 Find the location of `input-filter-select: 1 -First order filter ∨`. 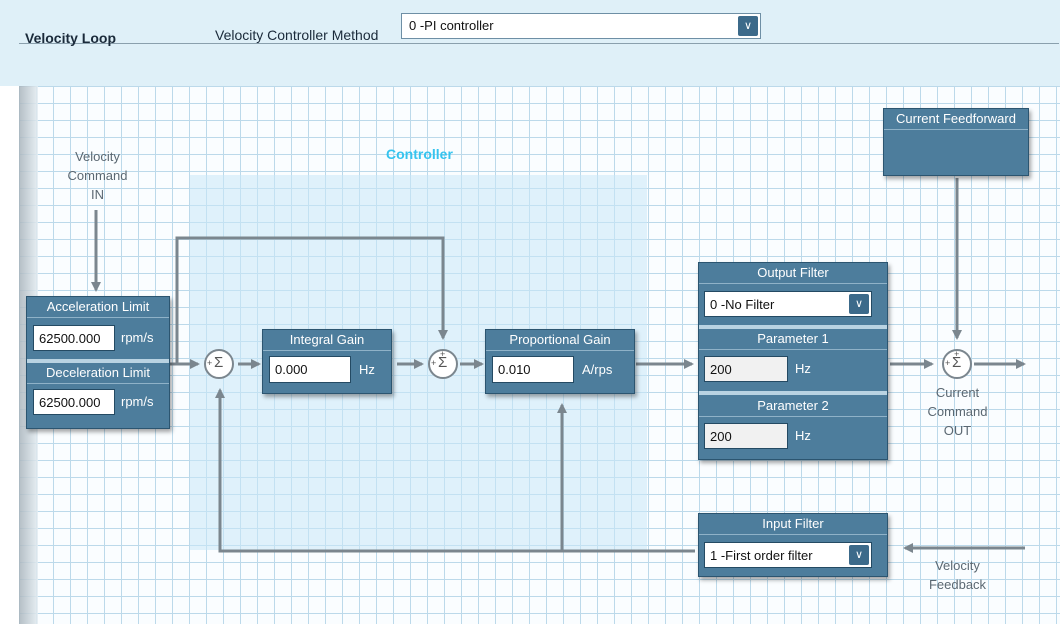

input-filter-select: 1 -First order filter ∨ is located at coordinates (788, 555).